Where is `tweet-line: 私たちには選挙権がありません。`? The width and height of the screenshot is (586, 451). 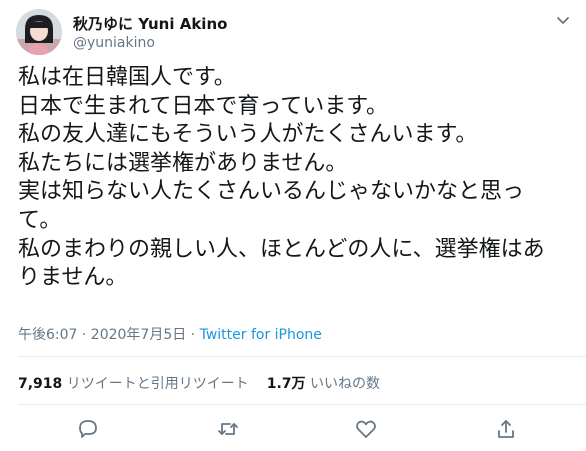 tweet-line: 私たちには選挙権がありません。 is located at coordinates (183, 163).